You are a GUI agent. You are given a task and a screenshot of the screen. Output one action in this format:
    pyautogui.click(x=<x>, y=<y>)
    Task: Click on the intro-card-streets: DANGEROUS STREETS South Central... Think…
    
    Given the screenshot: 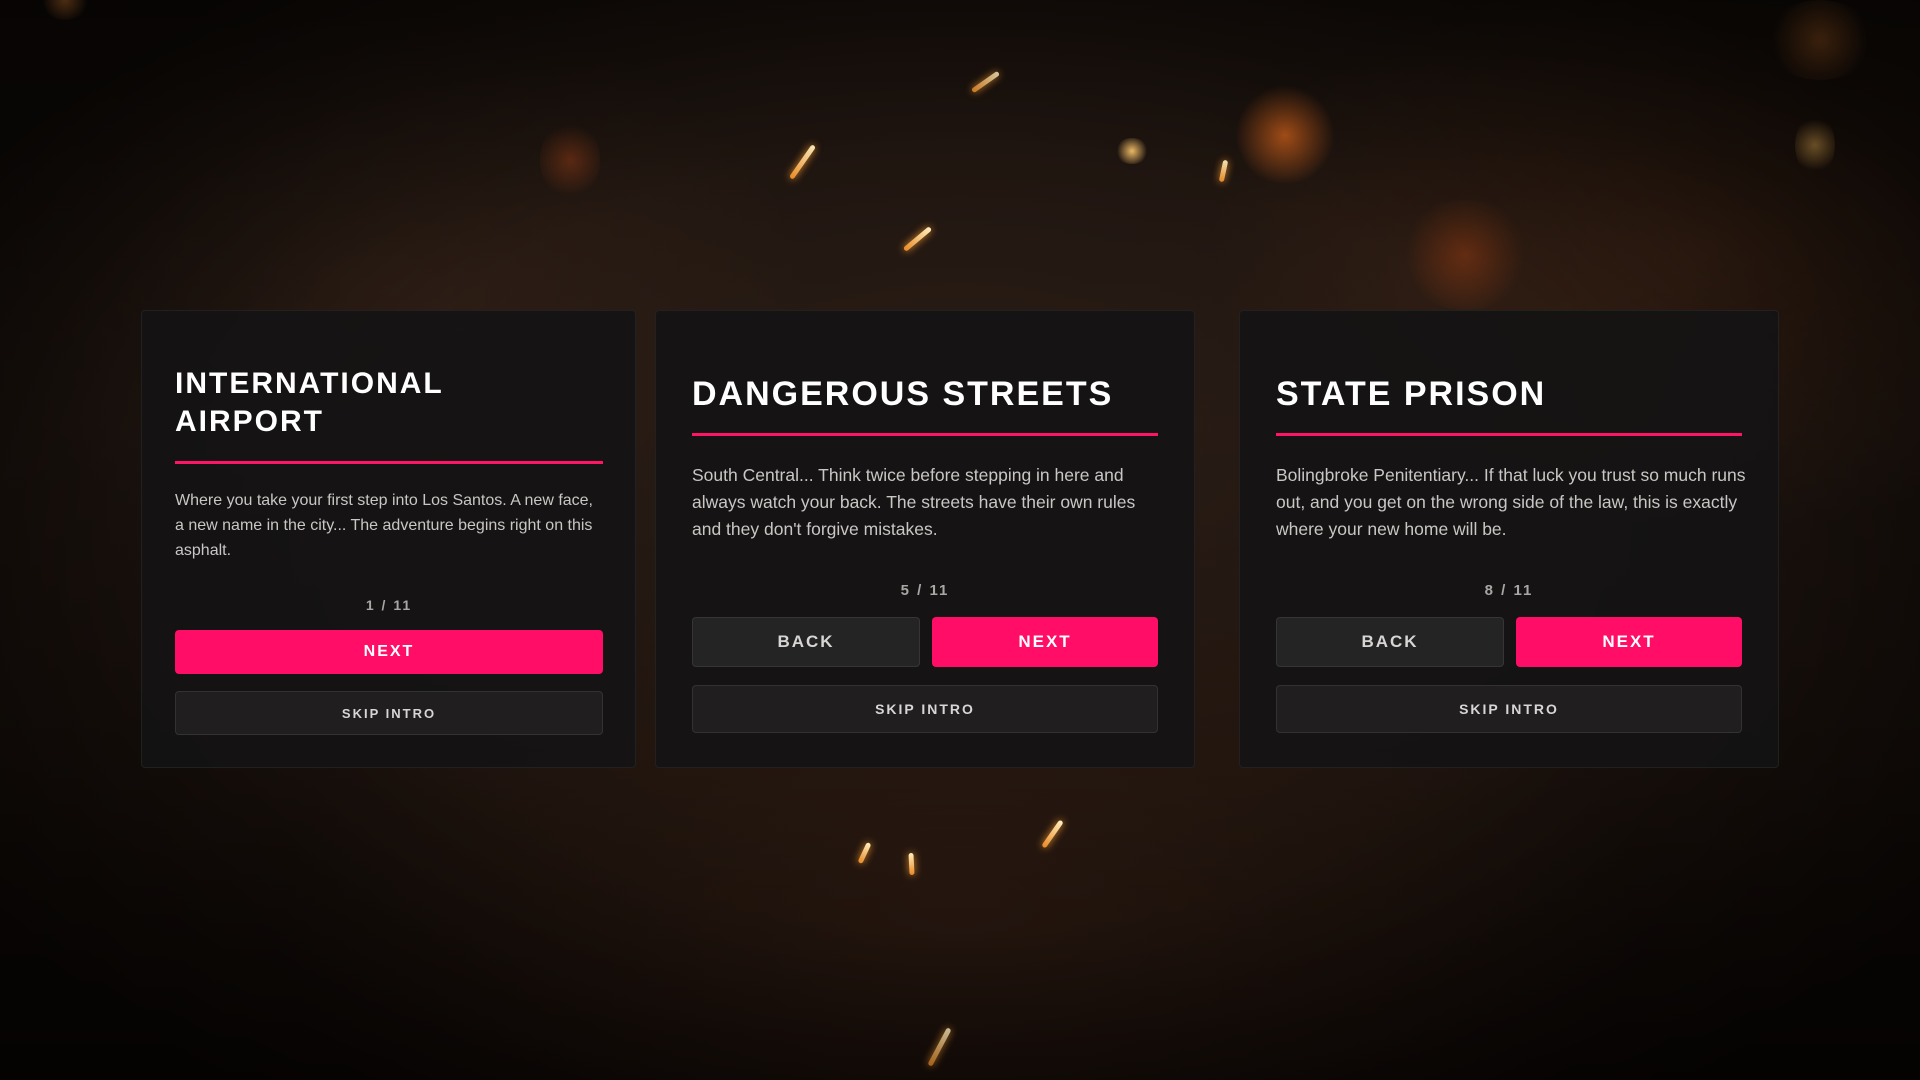 What is the action you would take?
    pyautogui.click(x=925, y=539)
    